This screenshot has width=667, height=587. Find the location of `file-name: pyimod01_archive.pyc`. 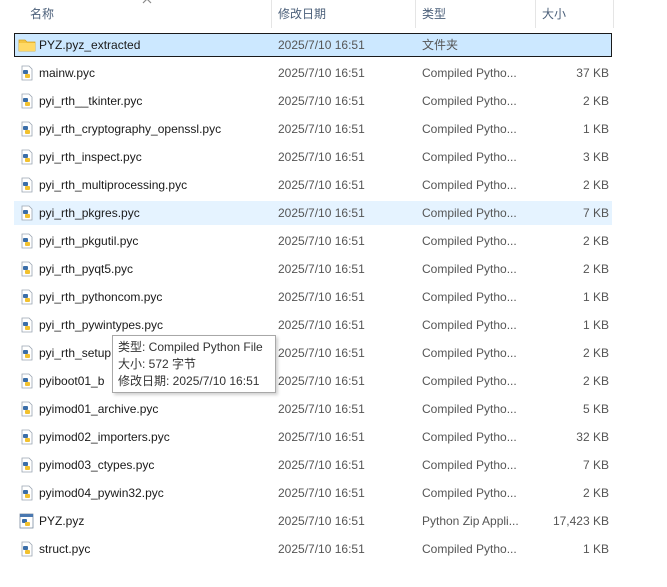

file-name: pyimod01_archive.pyc is located at coordinates (99, 409).